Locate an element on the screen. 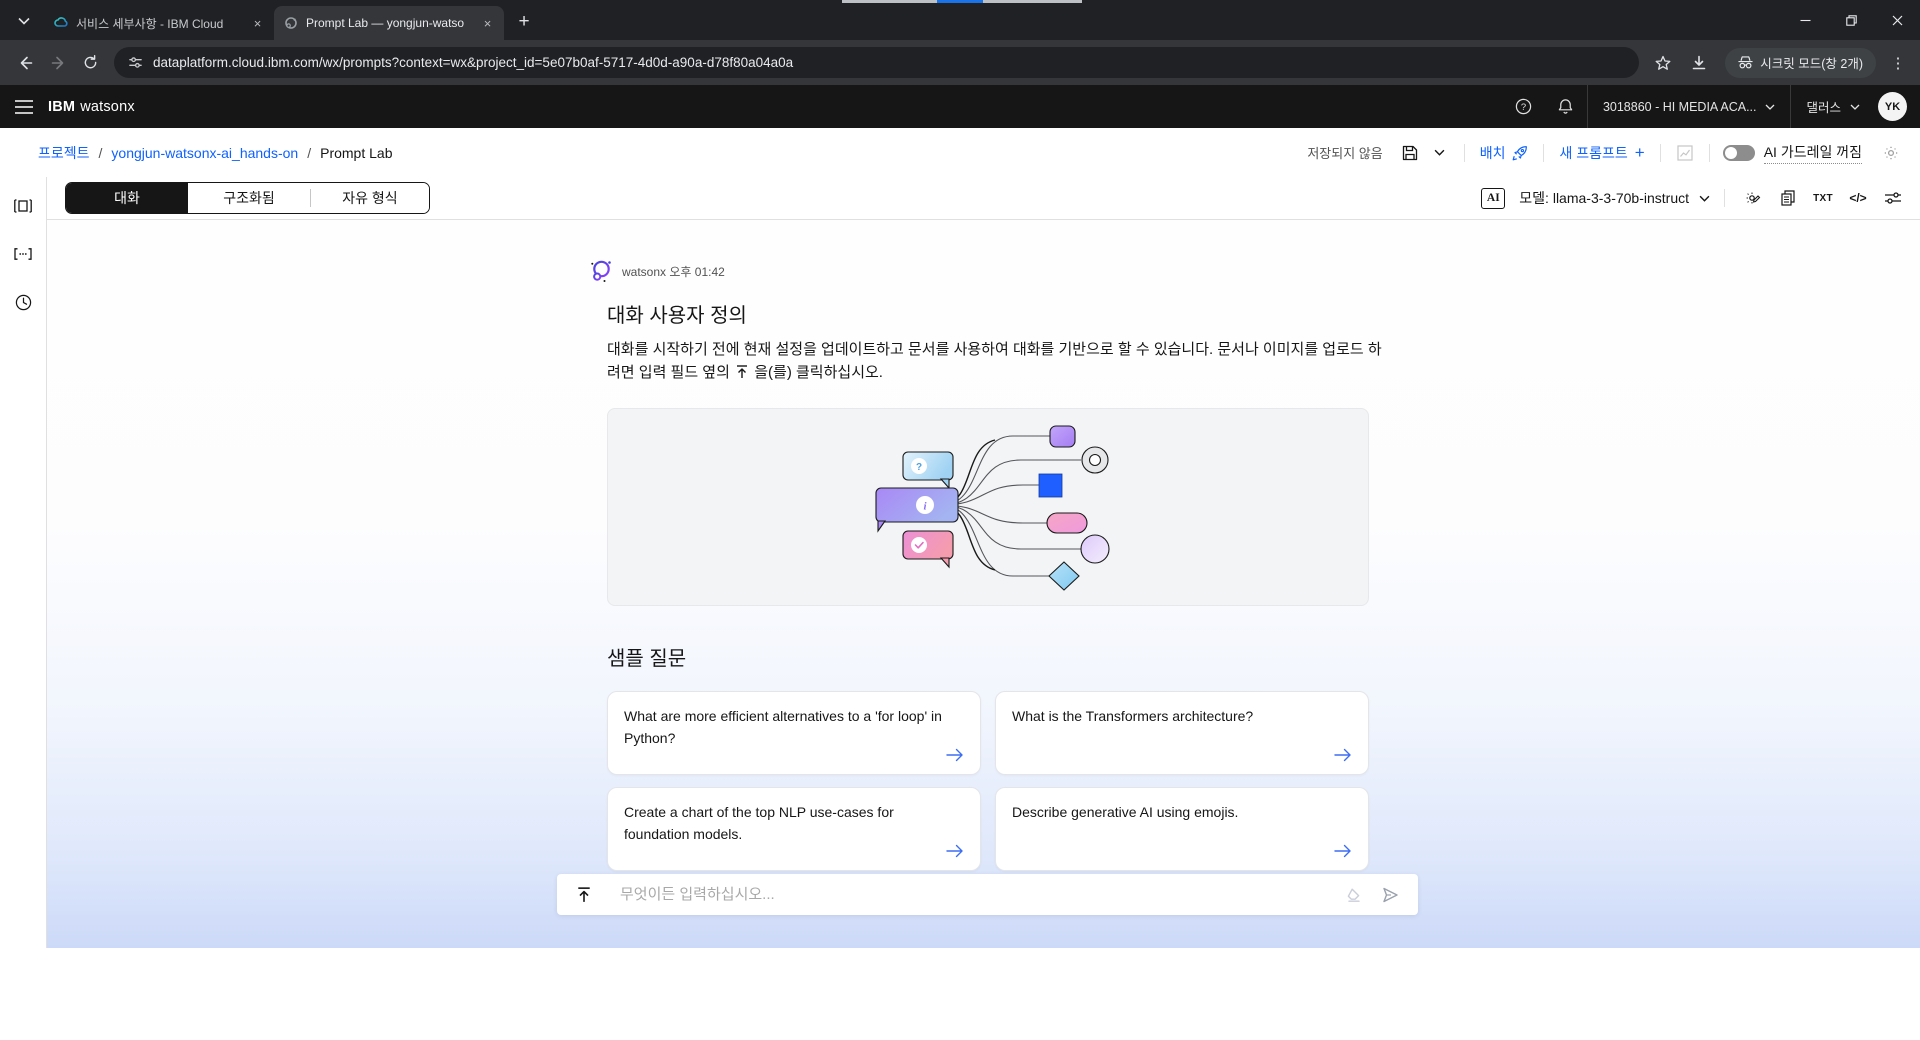 Image resolution: width=1920 pixels, height=1040 pixels. send-icon is located at coordinates (1390, 895).